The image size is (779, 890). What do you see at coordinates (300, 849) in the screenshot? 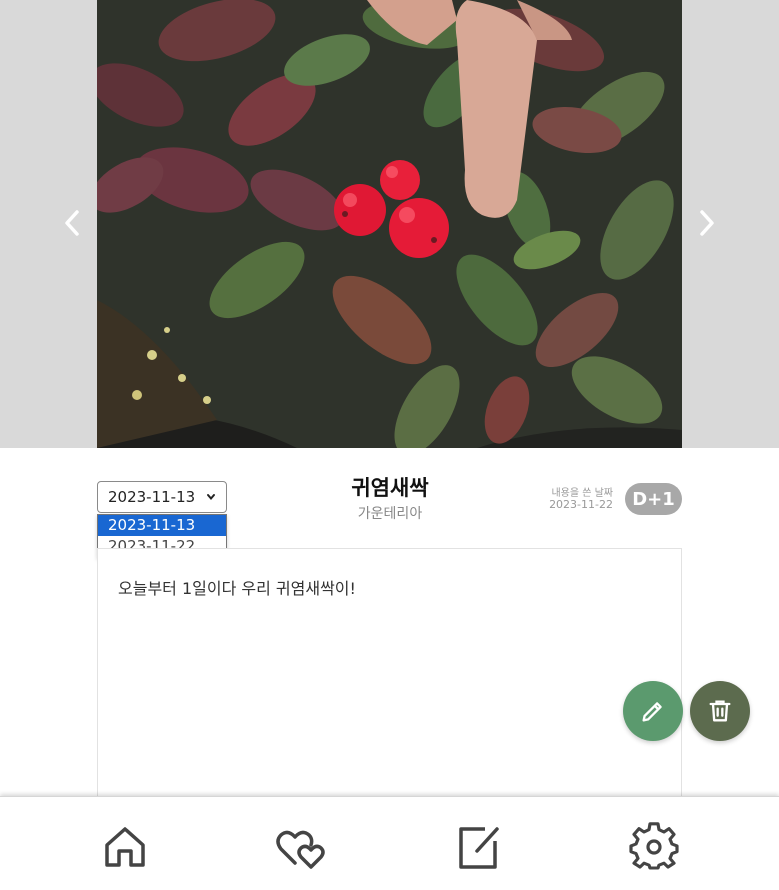
I see `hearts-icon` at bounding box center [300, 849].